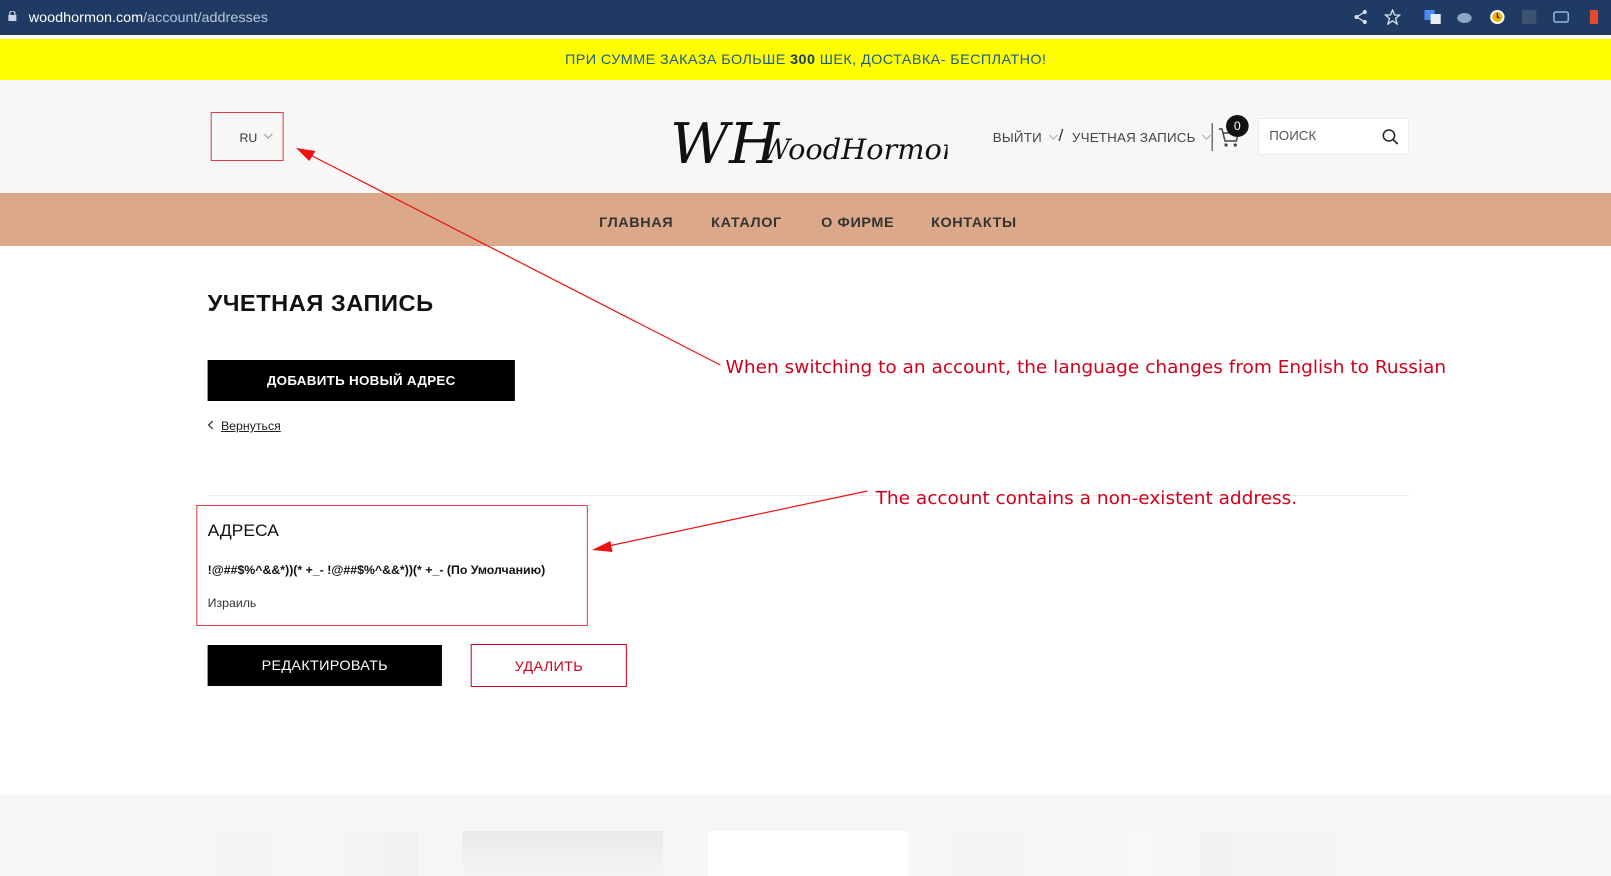  What do you see at coordinates (1390, 137) in the screenshot?
I see `search-icon` at bounding box center [1390, 137].